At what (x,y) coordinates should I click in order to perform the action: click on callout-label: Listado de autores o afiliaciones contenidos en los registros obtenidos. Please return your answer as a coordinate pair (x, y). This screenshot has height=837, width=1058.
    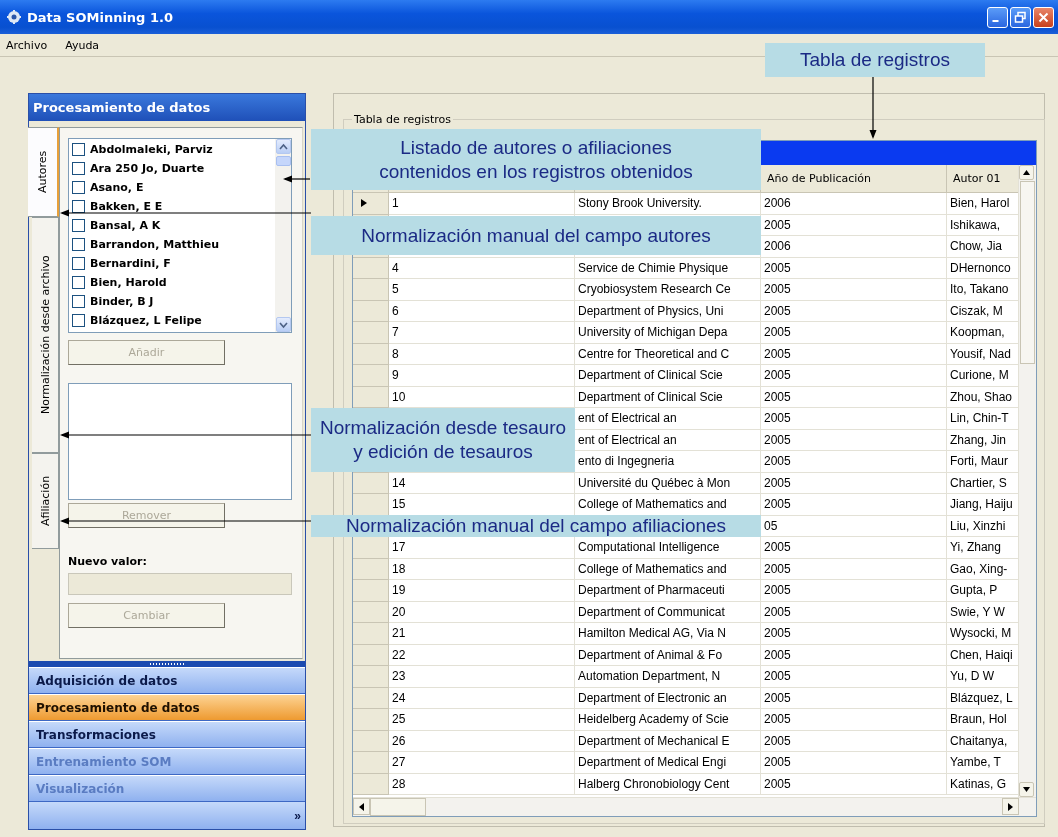
    Looking at the image, I should click on (536, 159).